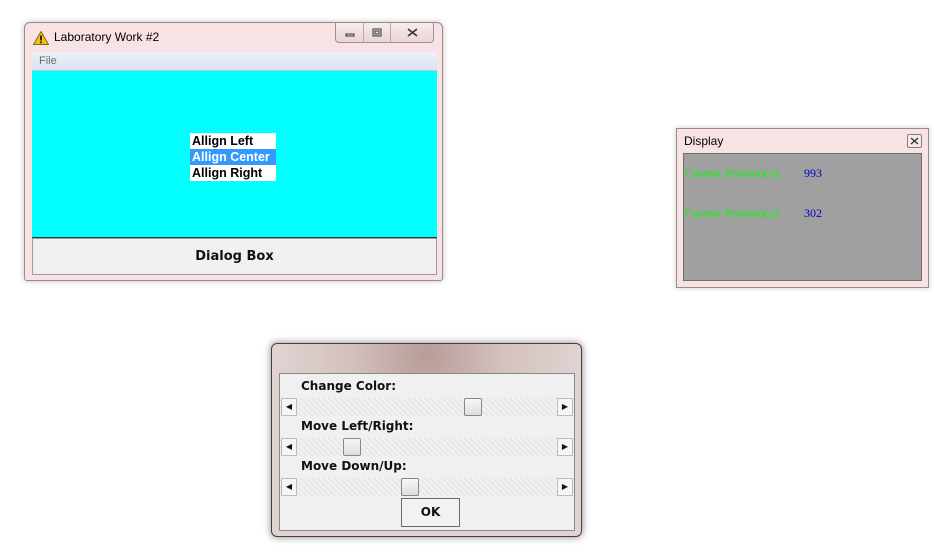 The height and width of the screenshot is (555, 940). Describe the element at coordinates (427, 487) in the screenshot. I see `move-down-up-scrollbar: ◀ ▶` at that location.